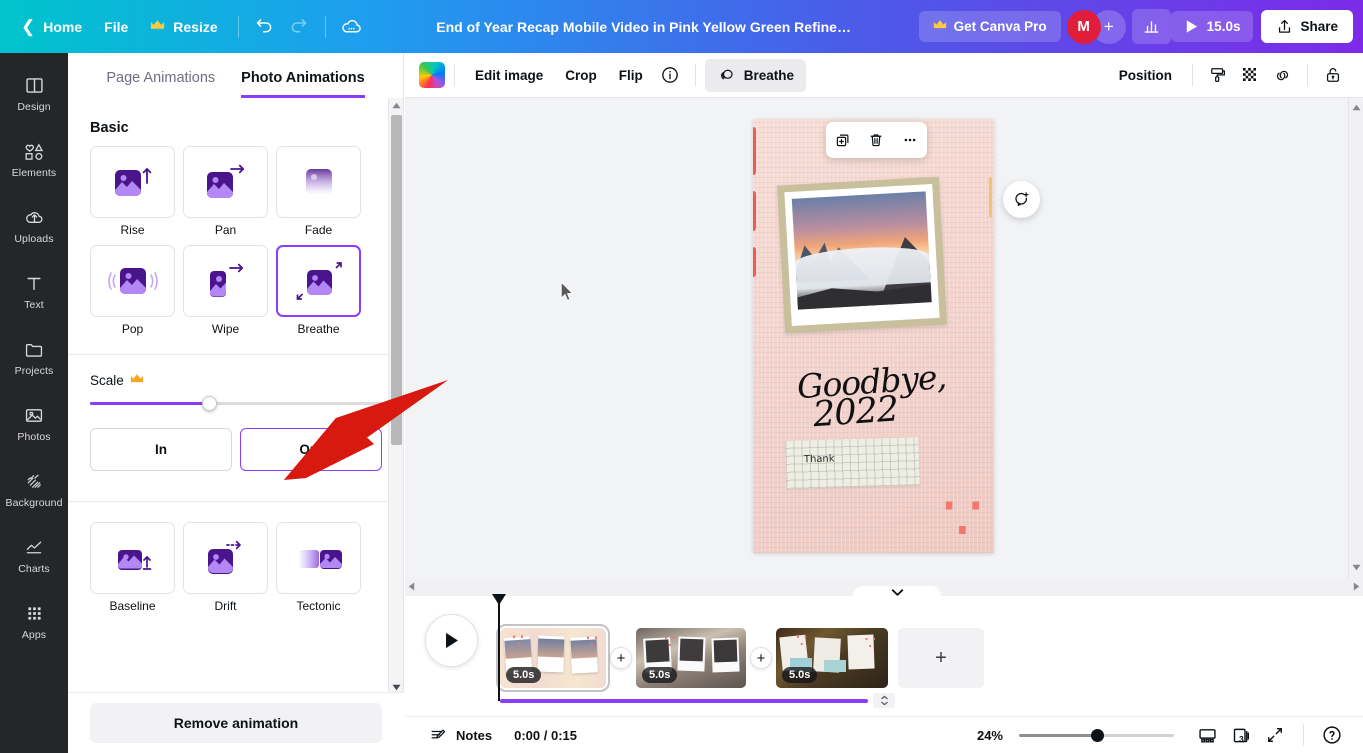 This screenshot has width=1363, height=753. Describe the element at coordinates (852, 463) in the screenshot. I see `note-card: Thank` at that location.